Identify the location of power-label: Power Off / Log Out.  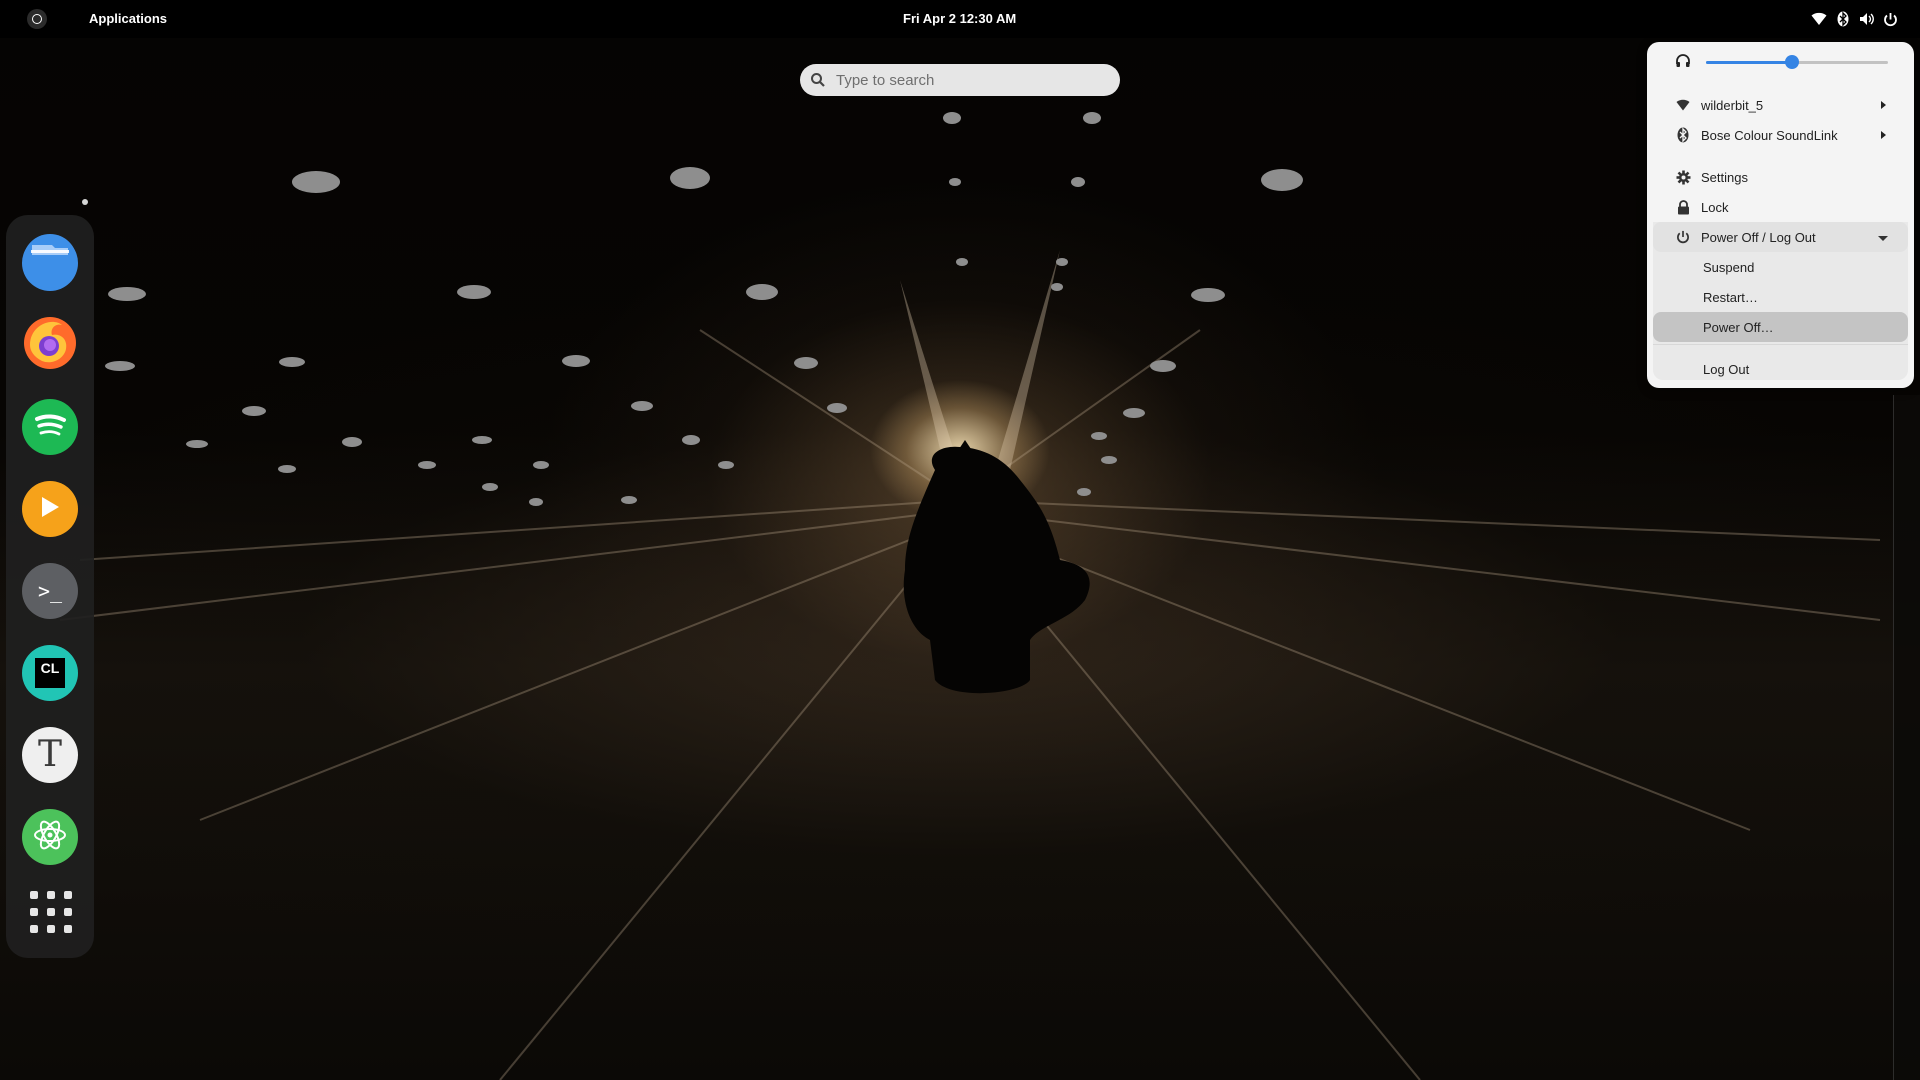
(1758, 237).